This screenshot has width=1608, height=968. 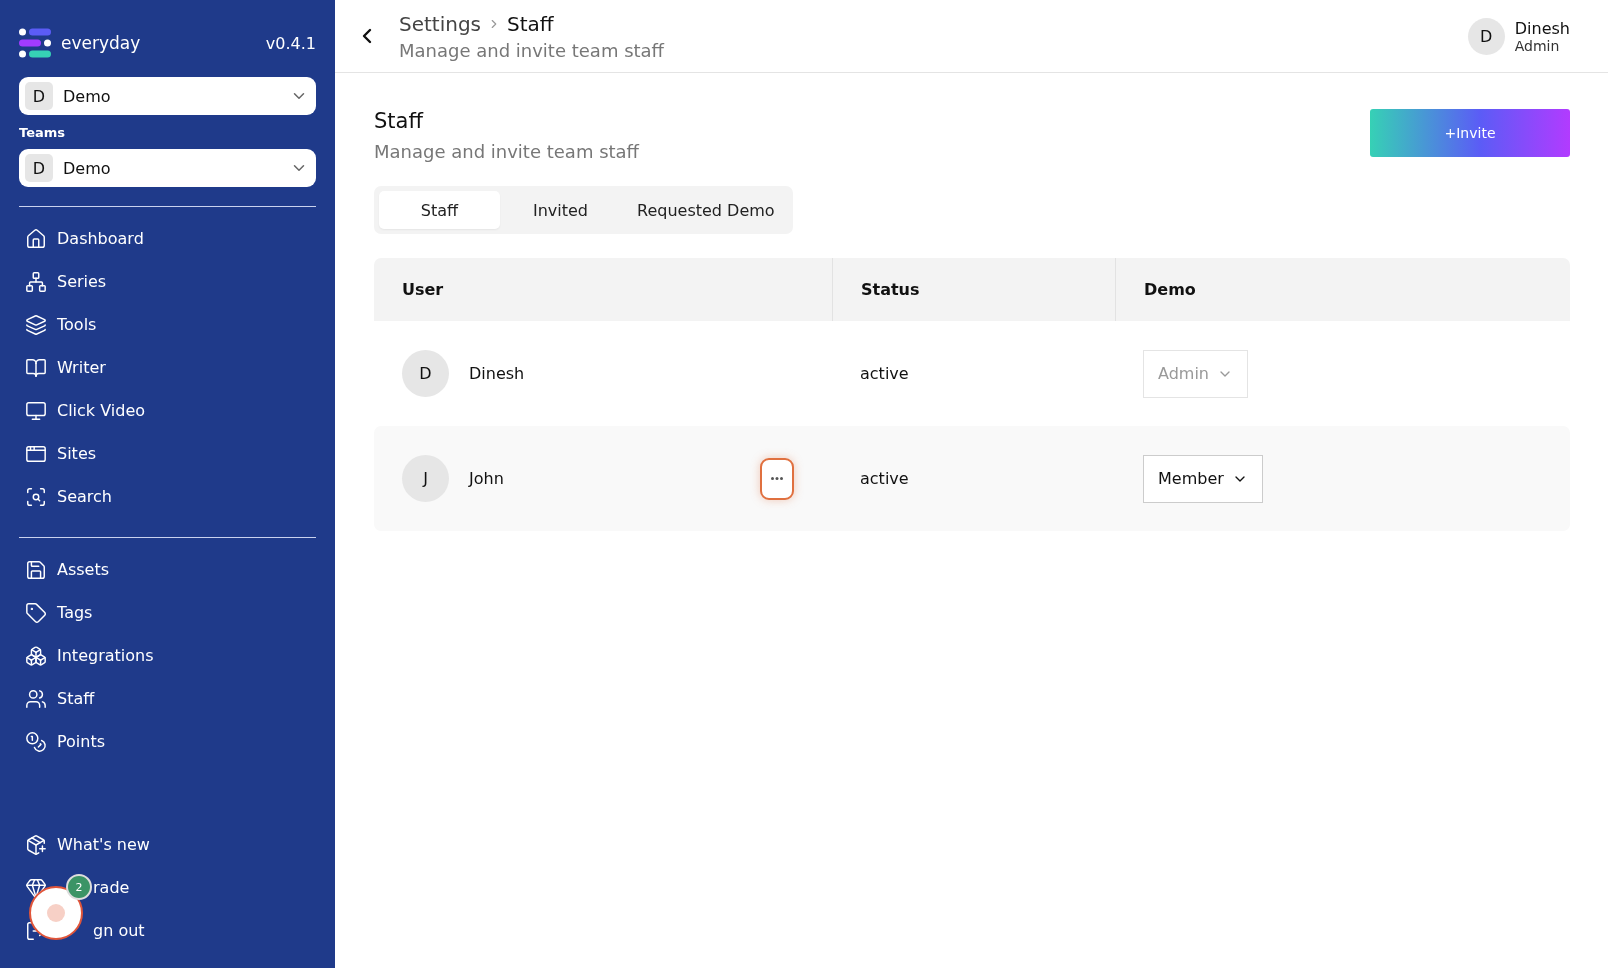 What do you see at coordinates (439, 210) in the screenshot?
I see `tab: Staff` at bounding box center [439, 210].